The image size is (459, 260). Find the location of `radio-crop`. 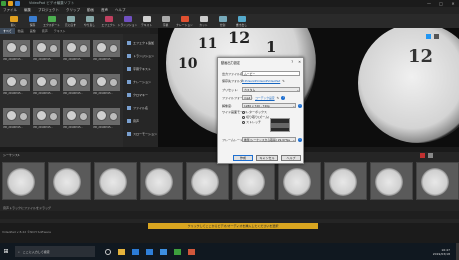

radio-crop is located at coordinates (243, 117).